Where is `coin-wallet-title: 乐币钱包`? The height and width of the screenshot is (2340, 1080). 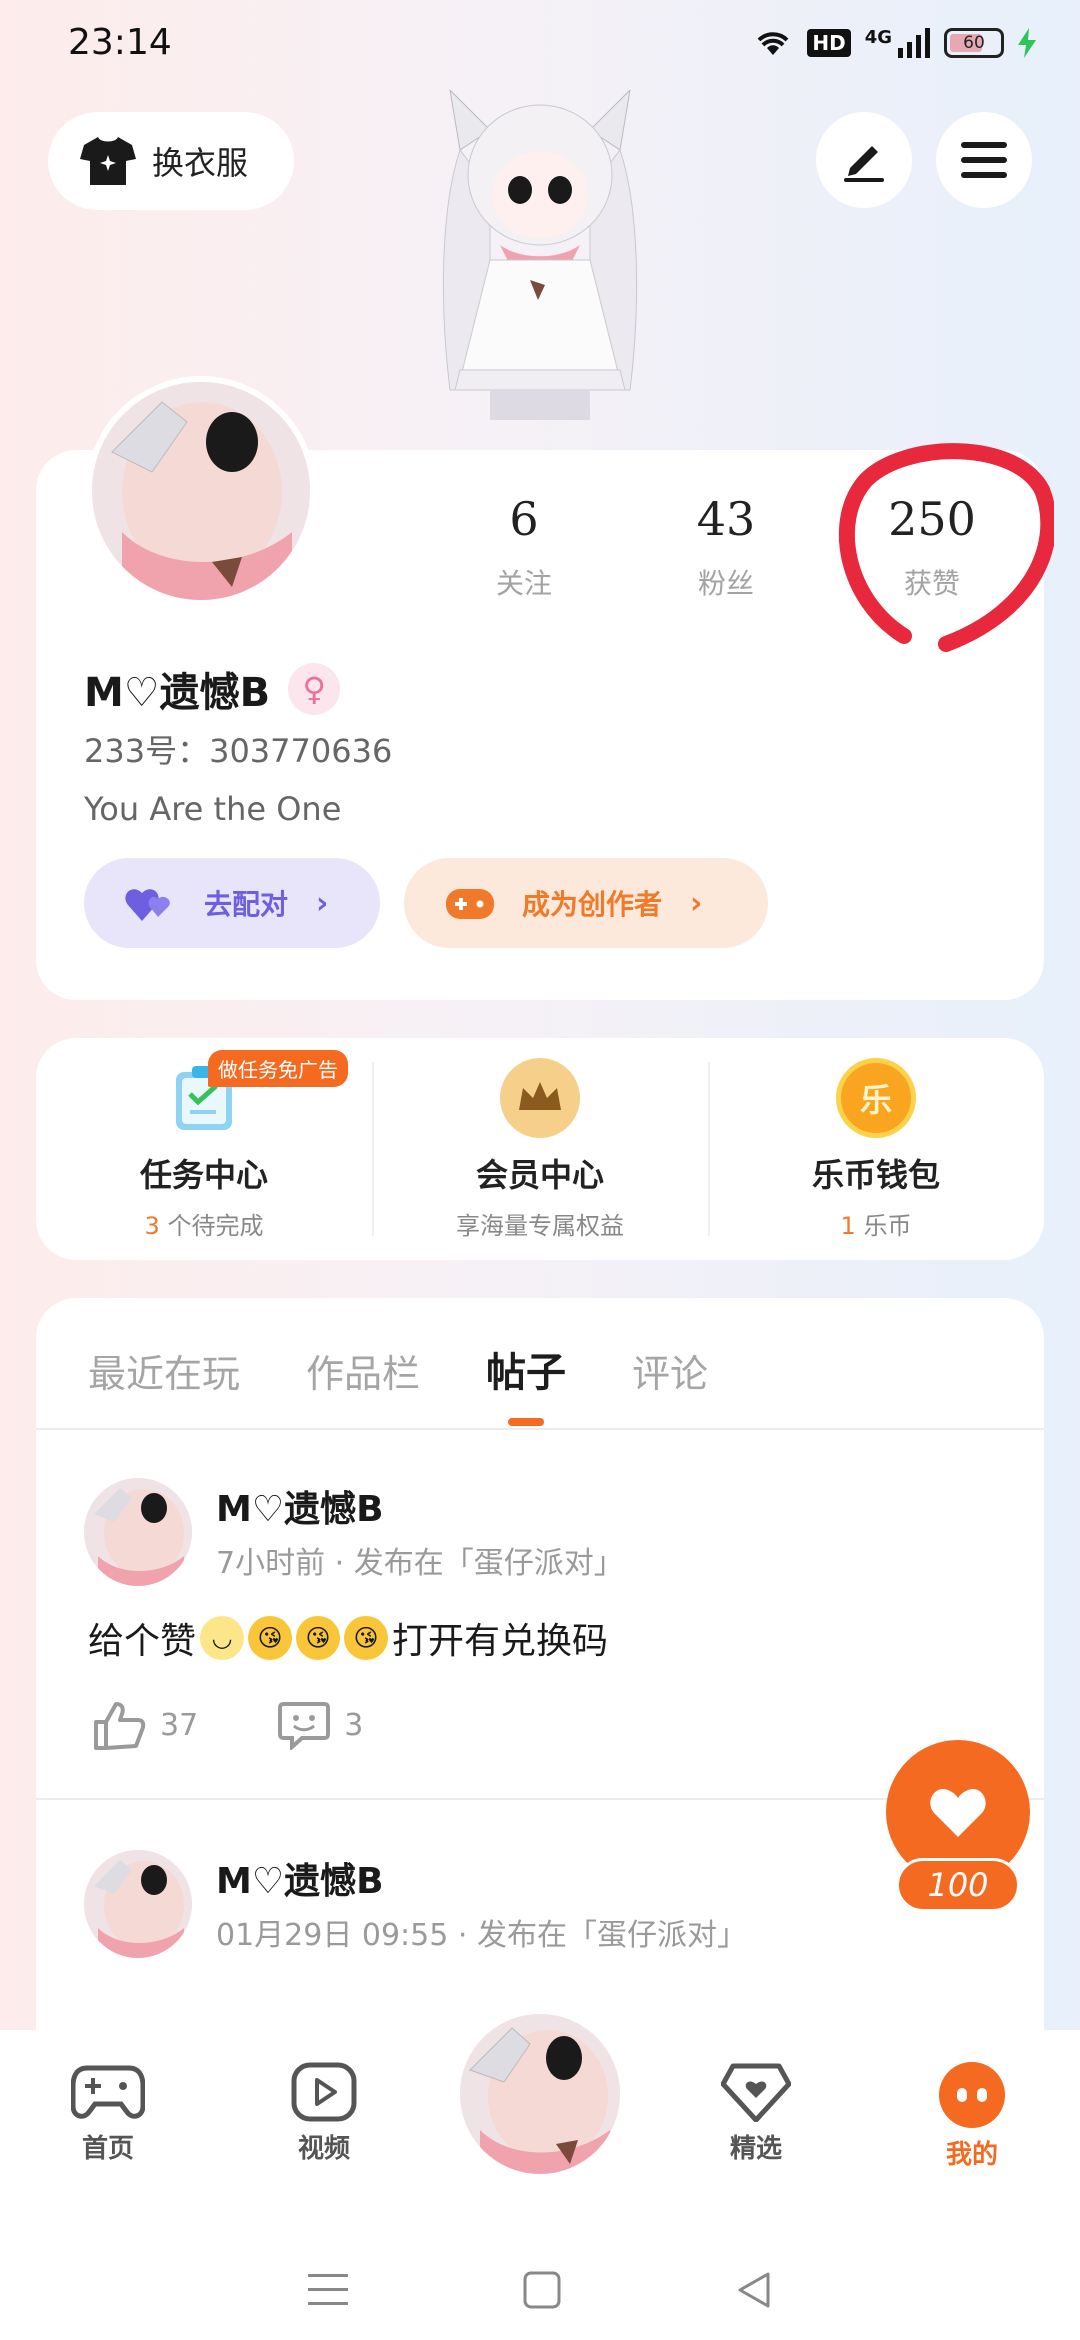 coin-wallet-title: 乐币钱包 is located at coordinates (875, 1175).